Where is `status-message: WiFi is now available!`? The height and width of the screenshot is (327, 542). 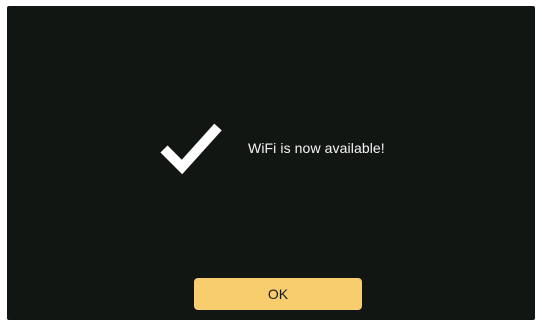 status-message: WiFi is now available! is located at coordinates (316, 148).